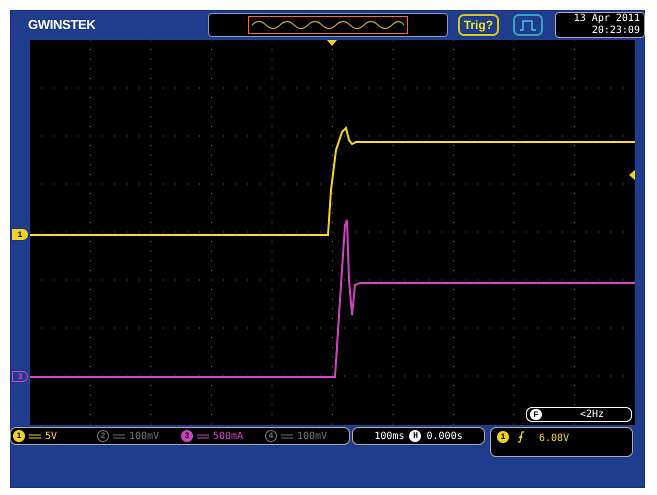 Image resolution: width=657 pixels, height=495 pixels. I want to click on trigger-source: 1, so click(503, 437).